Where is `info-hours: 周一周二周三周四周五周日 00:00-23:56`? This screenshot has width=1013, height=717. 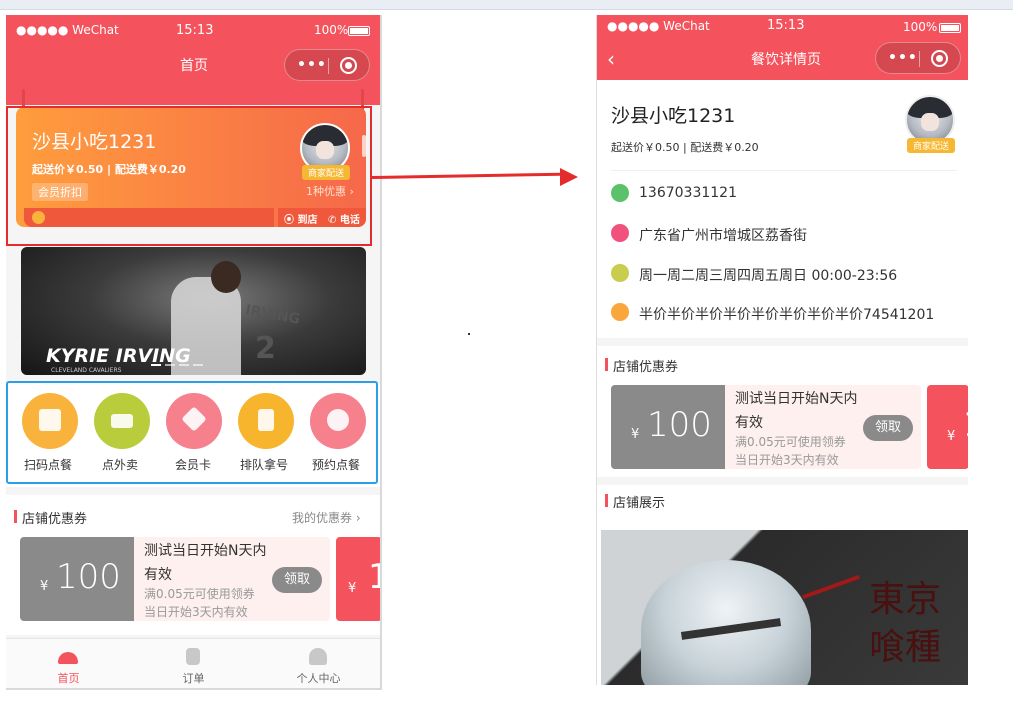 info-hours: 周一周二周三周四周五周日 00:00-23:56 is located at coordinates (786, 274).